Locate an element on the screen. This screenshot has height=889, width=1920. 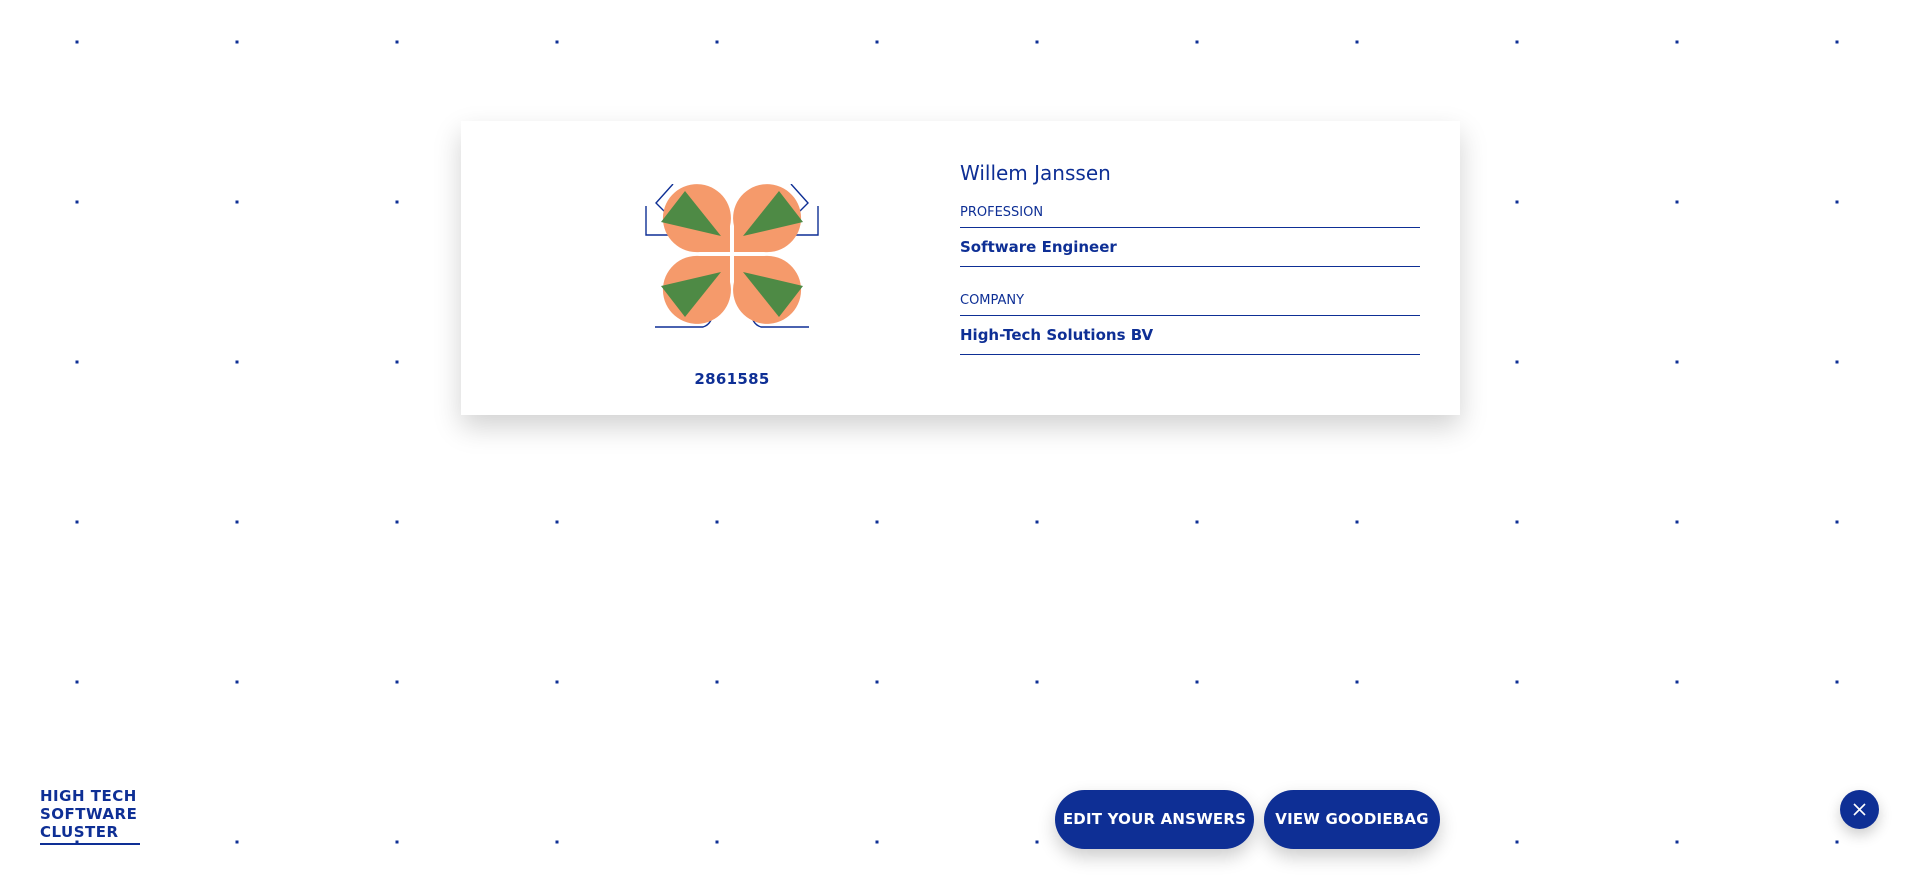
logo-line-3: CLUSTER is located at coordinates (79, 832).